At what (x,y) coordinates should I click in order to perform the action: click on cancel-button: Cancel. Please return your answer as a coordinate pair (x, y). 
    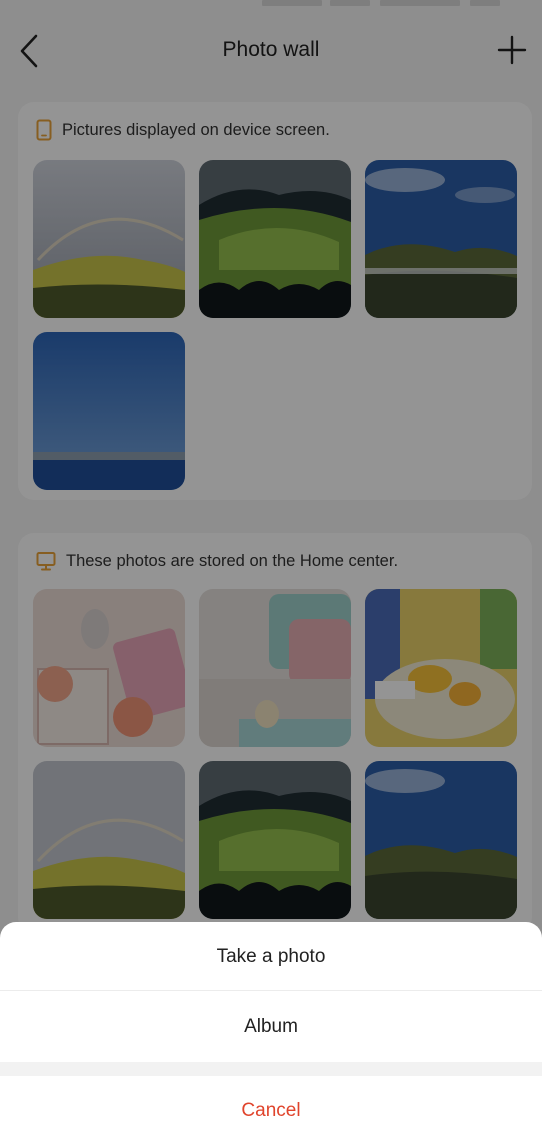
    Looking at the image, I should click on (271, 1111).